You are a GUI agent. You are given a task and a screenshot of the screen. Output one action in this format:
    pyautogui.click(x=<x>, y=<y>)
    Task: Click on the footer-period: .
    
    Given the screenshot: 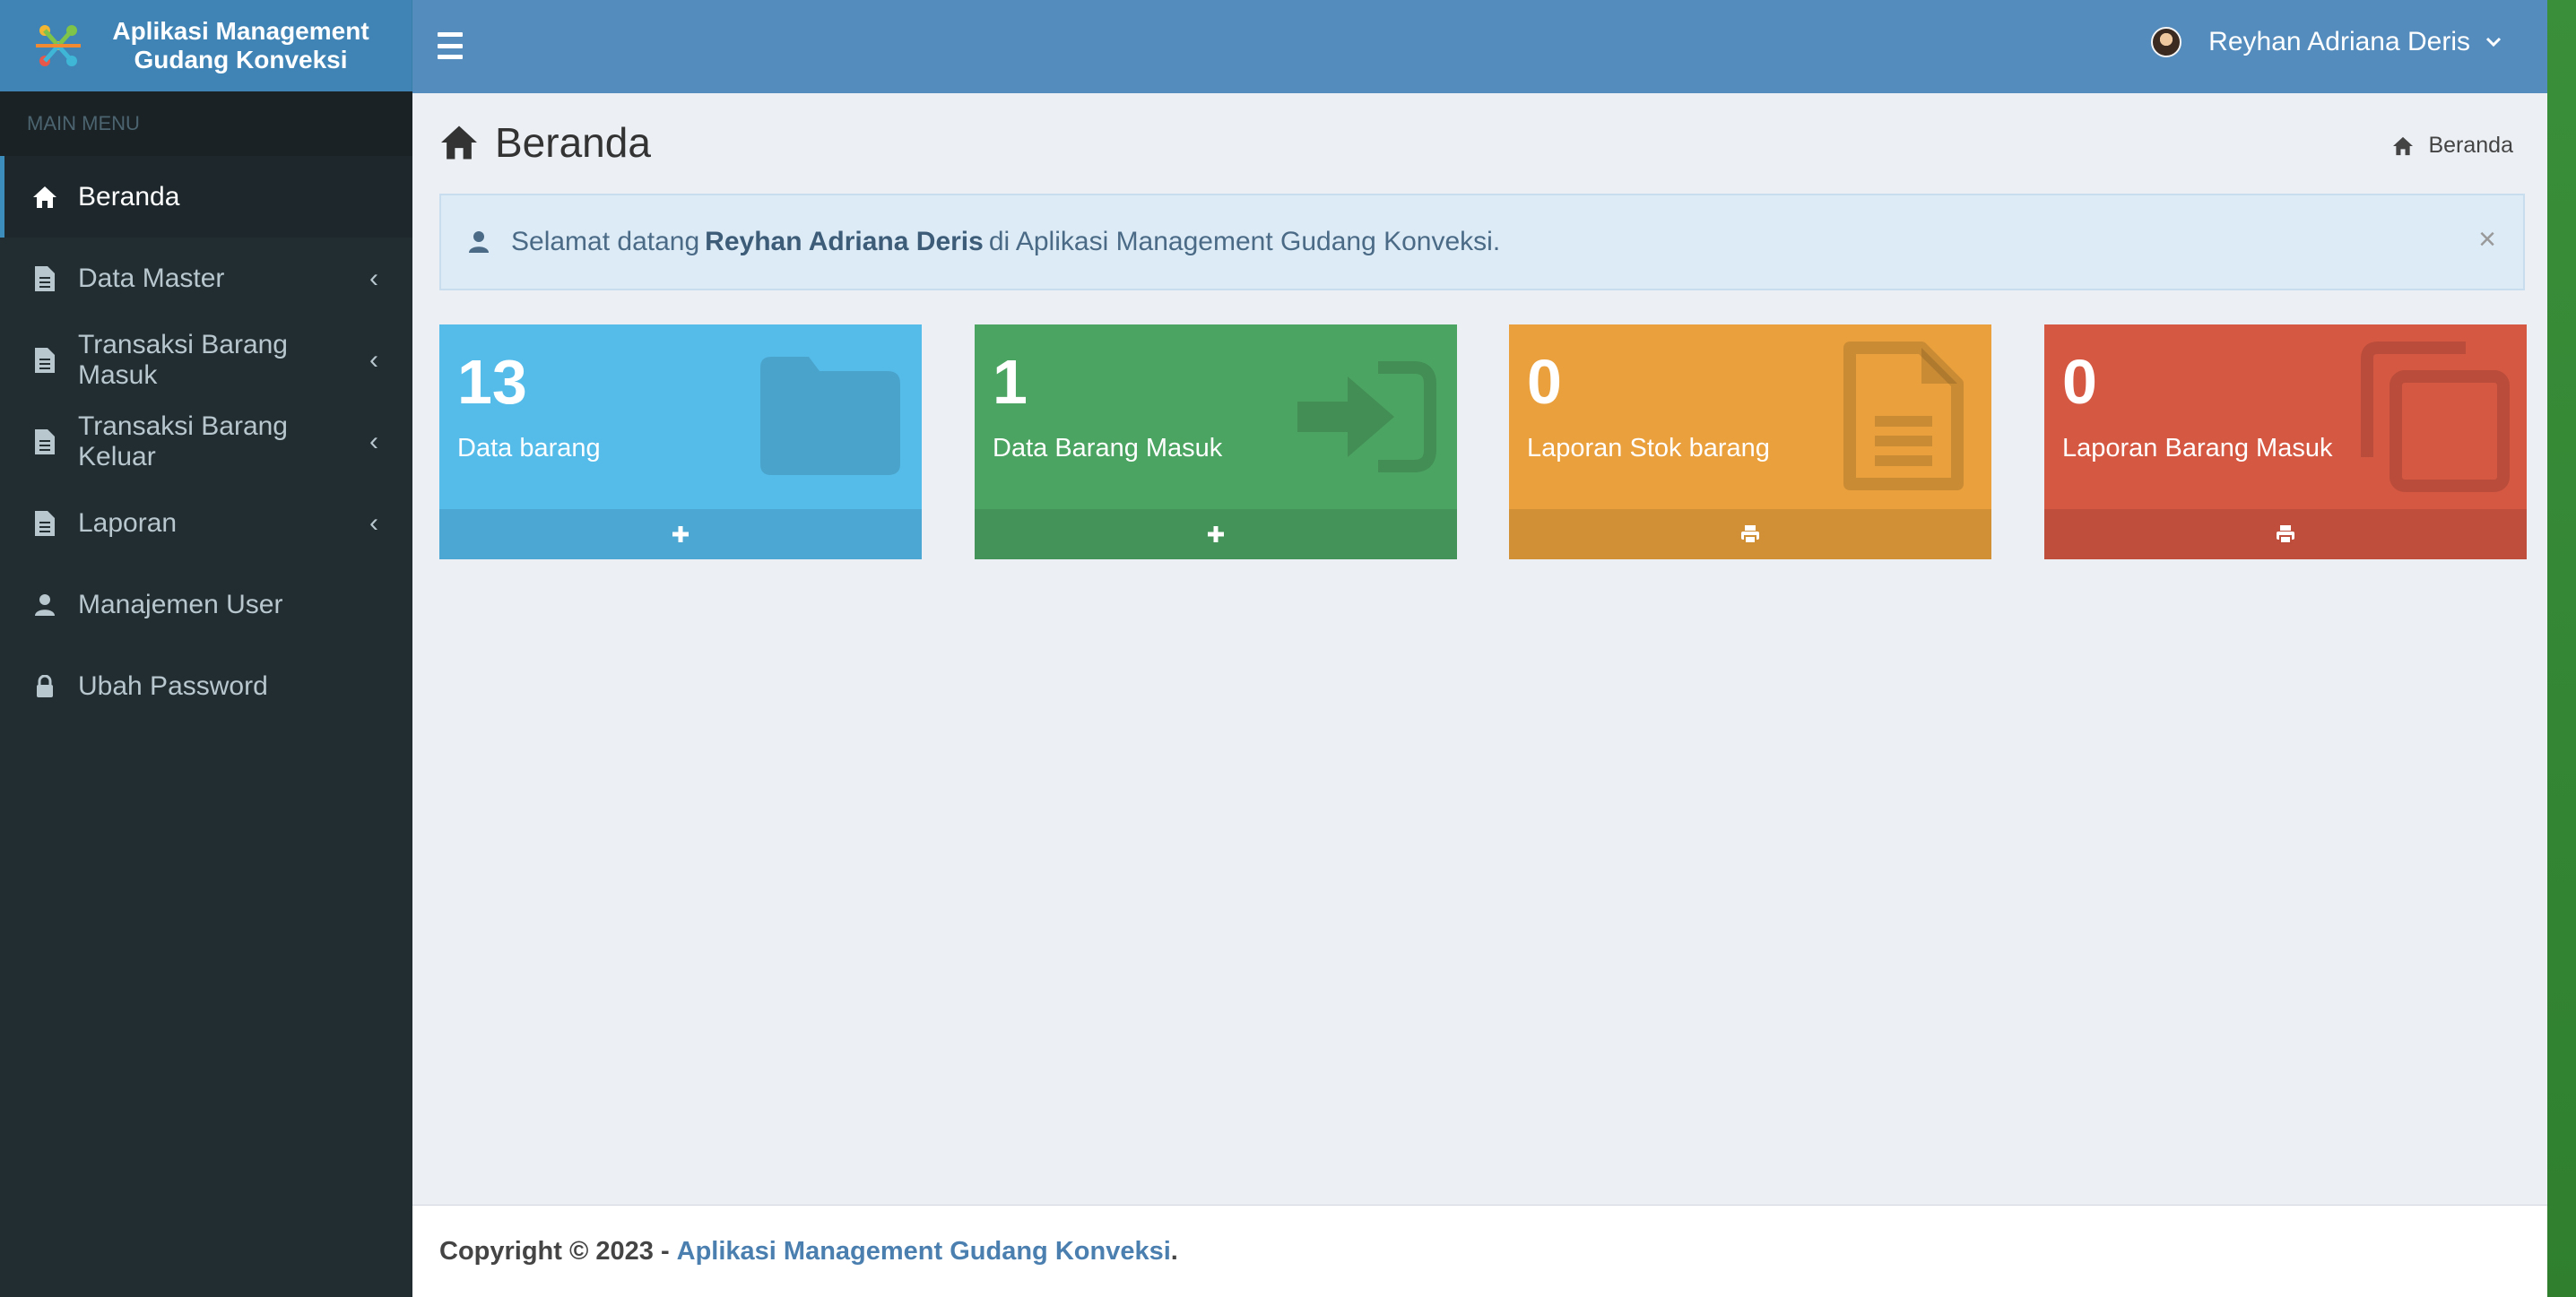 What is the action you would take?
    pyautogui.click(x=1174, y=1251)
    